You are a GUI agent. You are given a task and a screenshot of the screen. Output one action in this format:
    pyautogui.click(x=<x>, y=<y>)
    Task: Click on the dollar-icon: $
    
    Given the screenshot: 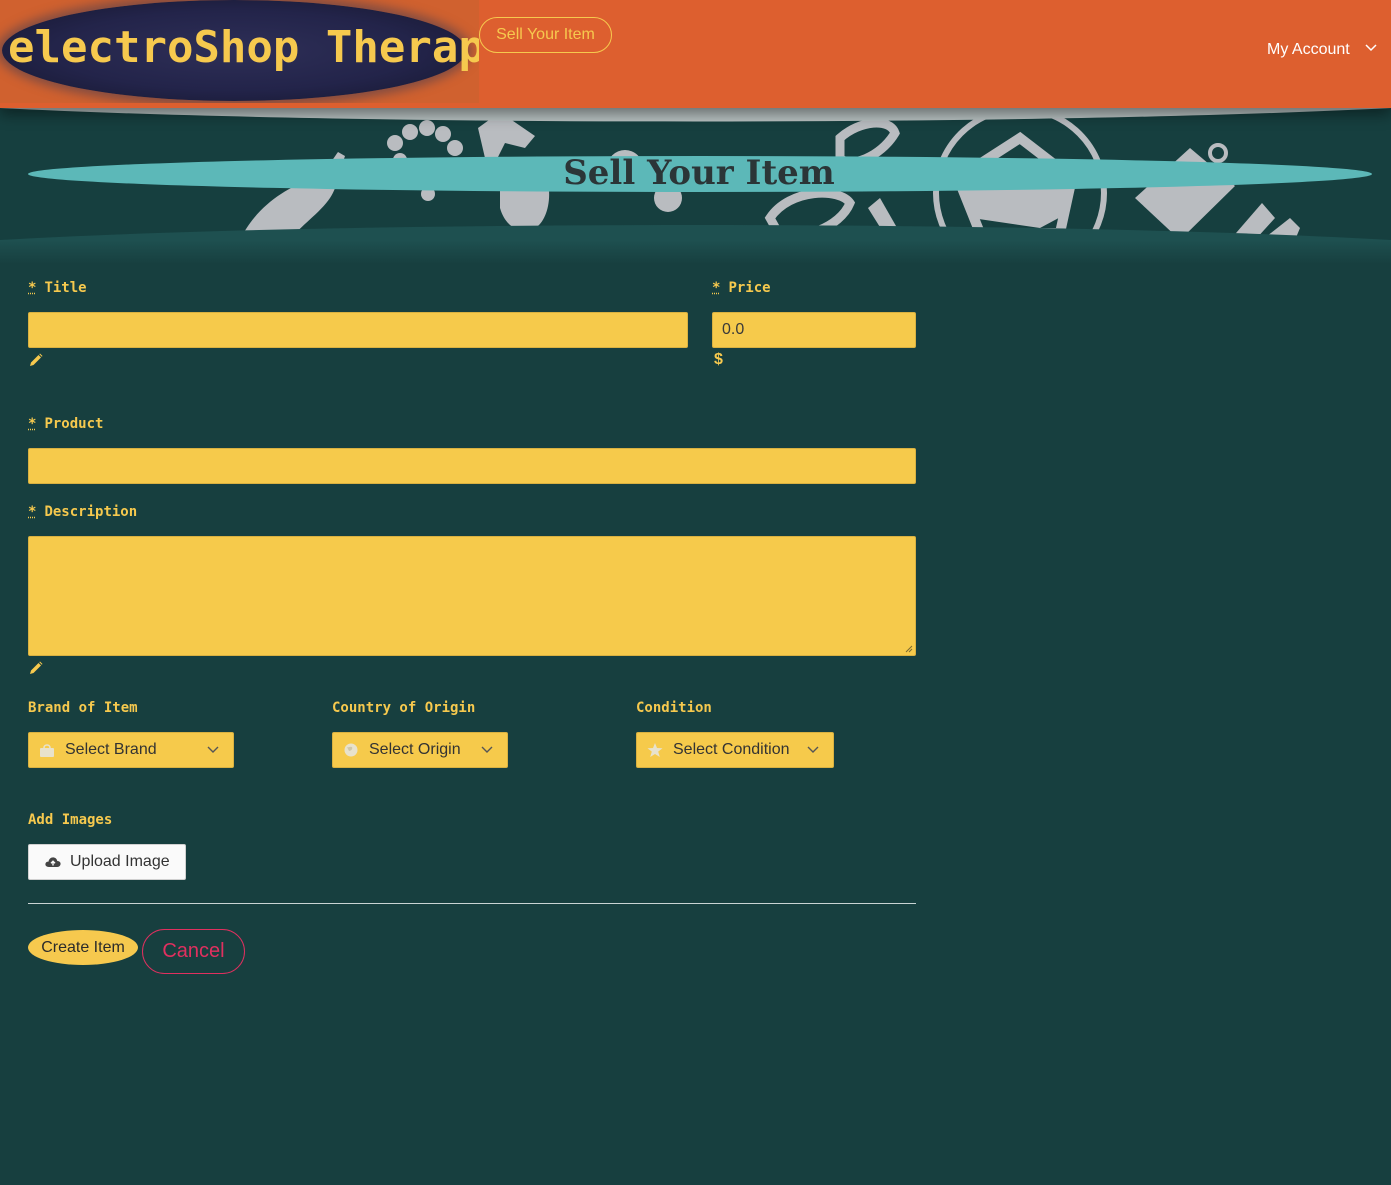 What is the action you would take?
    pyautogui.click(x=718, y=359)
    